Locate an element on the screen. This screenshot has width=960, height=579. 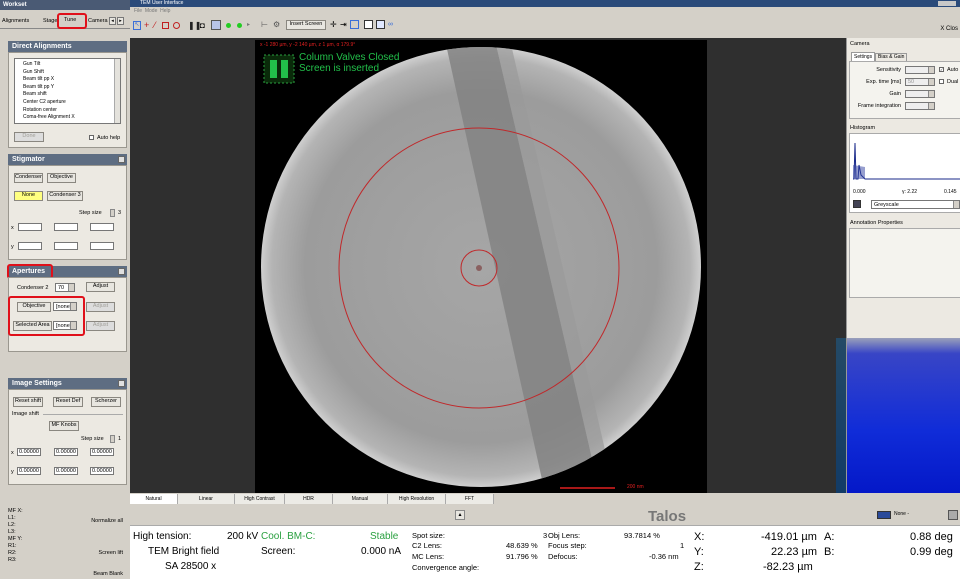
circle-tool-icon is located at coordinates (176, 25).